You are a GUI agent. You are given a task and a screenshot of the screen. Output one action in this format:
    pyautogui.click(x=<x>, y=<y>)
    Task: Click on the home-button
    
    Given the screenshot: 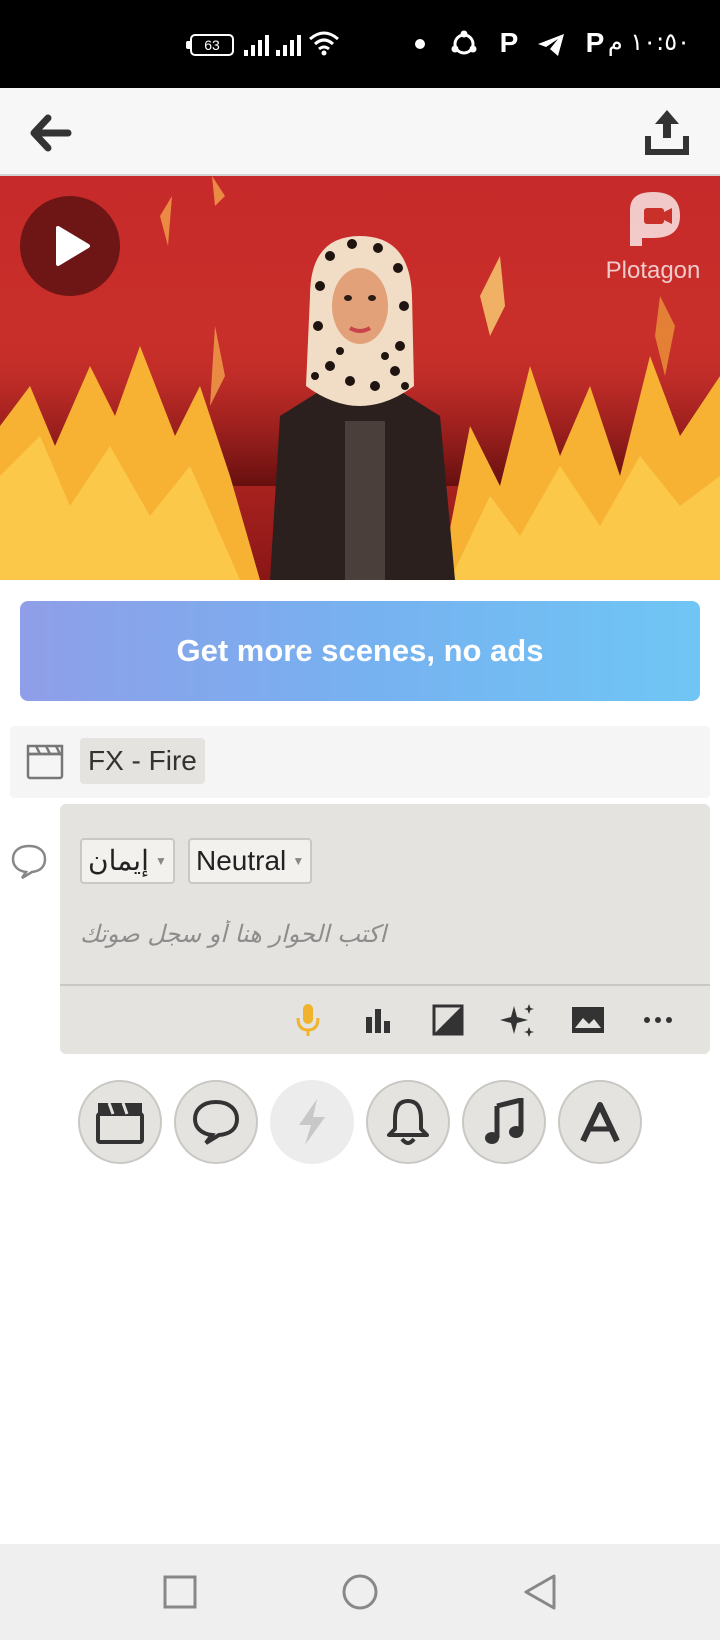 What is the action you would take?
    pyautogui.click(x=360, y=1592)
    